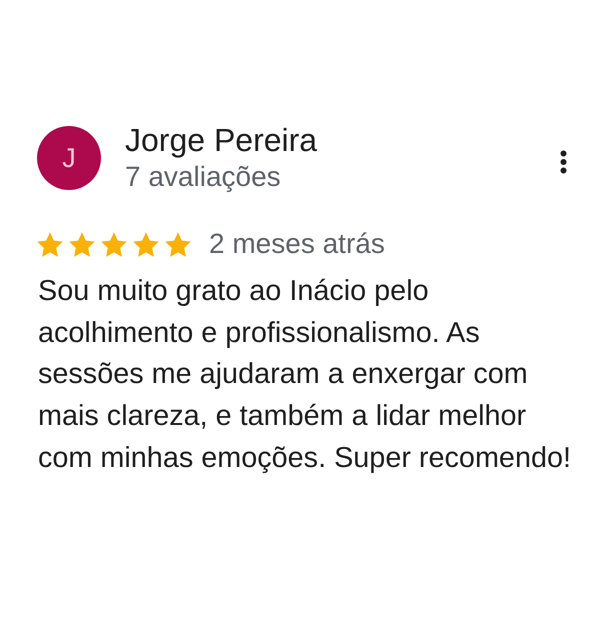 This screenshot has height=620, width=600. What do you see at coordinates (563, 162) in the screenshot?
I see `kebab-menu-icon` at bounding box center [563, 162].